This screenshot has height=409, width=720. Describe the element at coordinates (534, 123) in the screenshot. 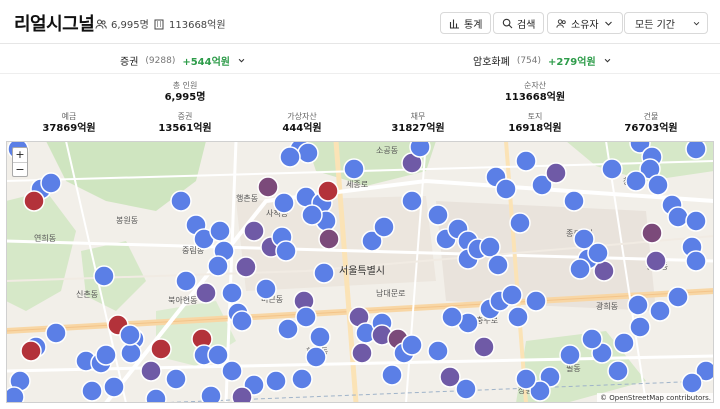

I see `summary-land: 토지 16918억원` at that location.